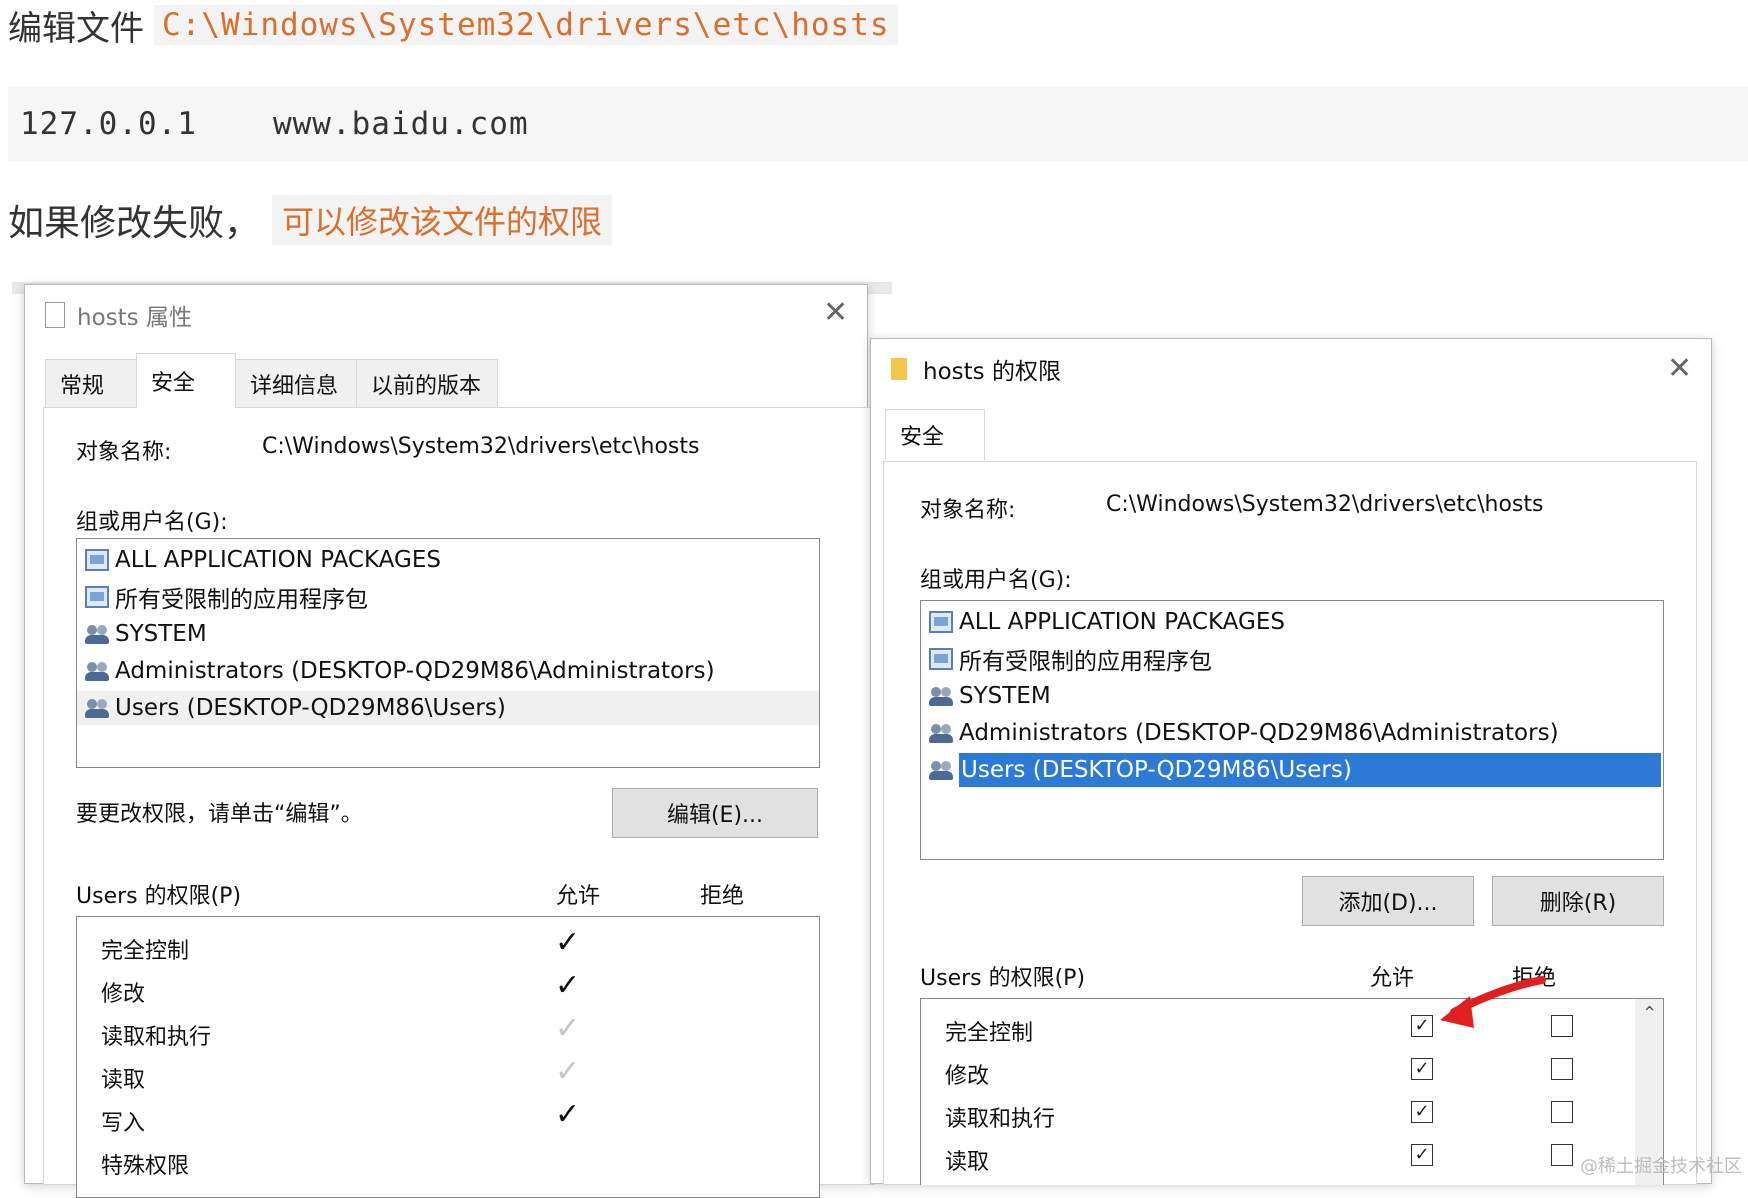 The height and width of the screenshot is (1198, 1748). What do you see at coordinates (526, 25) in the screenshot?
I see `hosts-path-code: C:\Windows\System32\drivers\etc\hosts` at bounding box center [526, 25].